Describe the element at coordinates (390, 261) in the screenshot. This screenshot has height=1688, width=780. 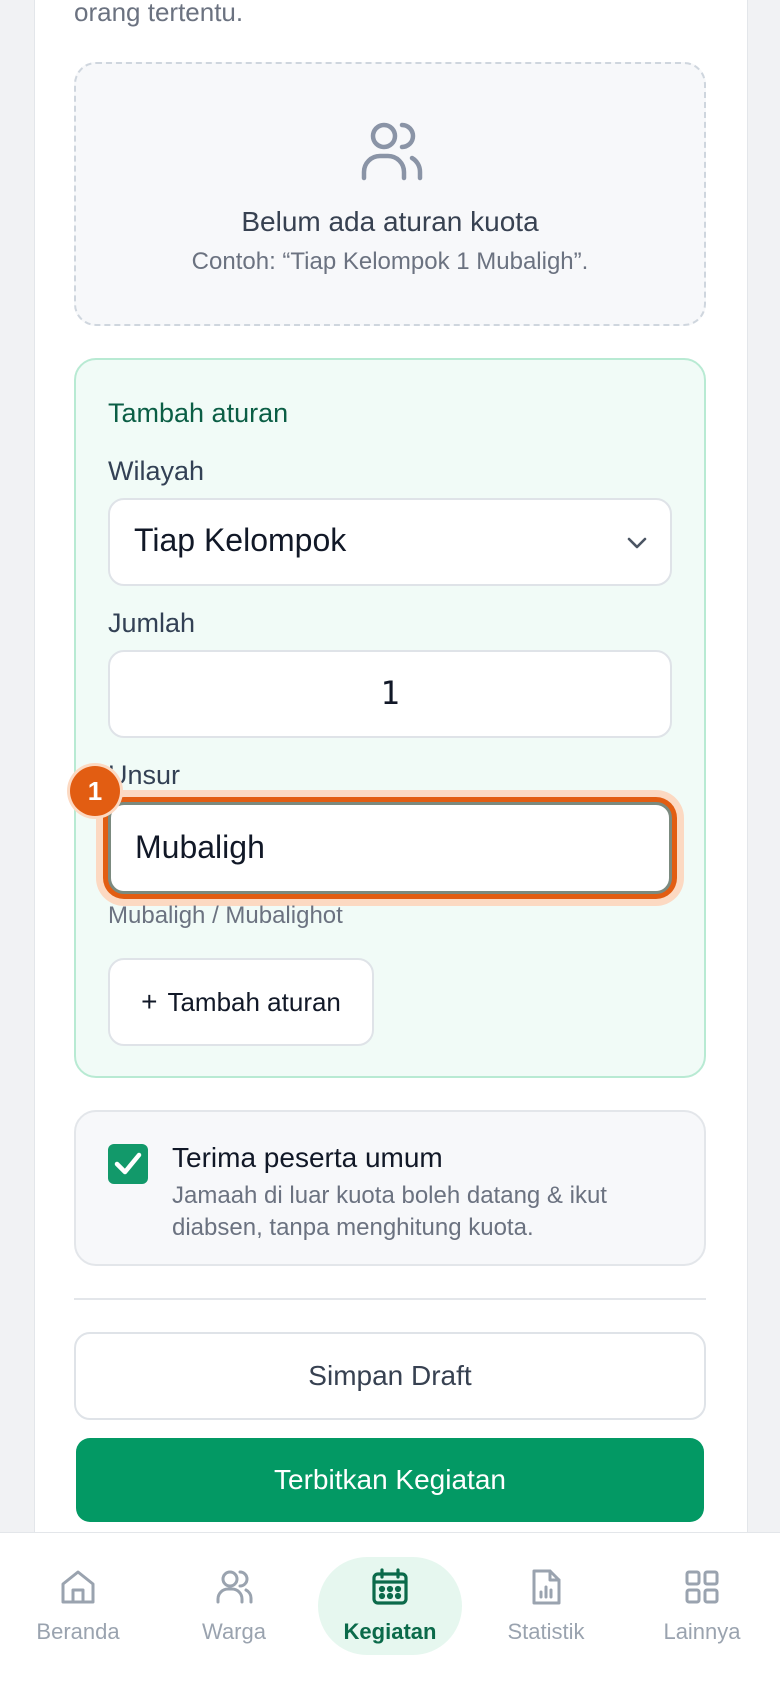
I see `empty-state-subtitle: Contoh: “Tiap Kelompok 1 Mubaligh”.` at that location.